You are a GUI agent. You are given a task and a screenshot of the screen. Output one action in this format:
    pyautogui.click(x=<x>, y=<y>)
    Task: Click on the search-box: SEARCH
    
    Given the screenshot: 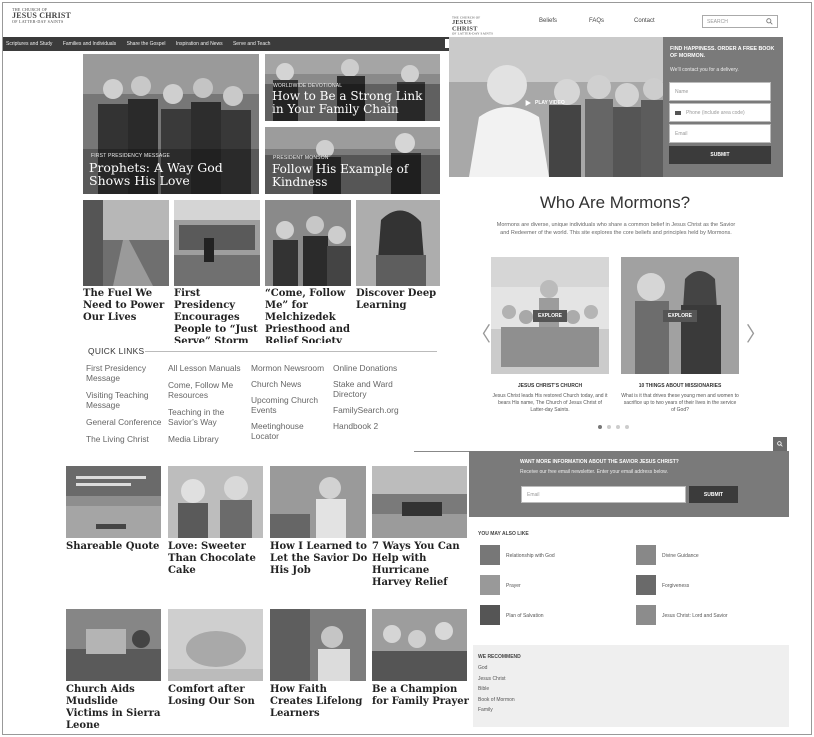 What is the action you would take?
    pyautogui.click(x=740, y=21)
    